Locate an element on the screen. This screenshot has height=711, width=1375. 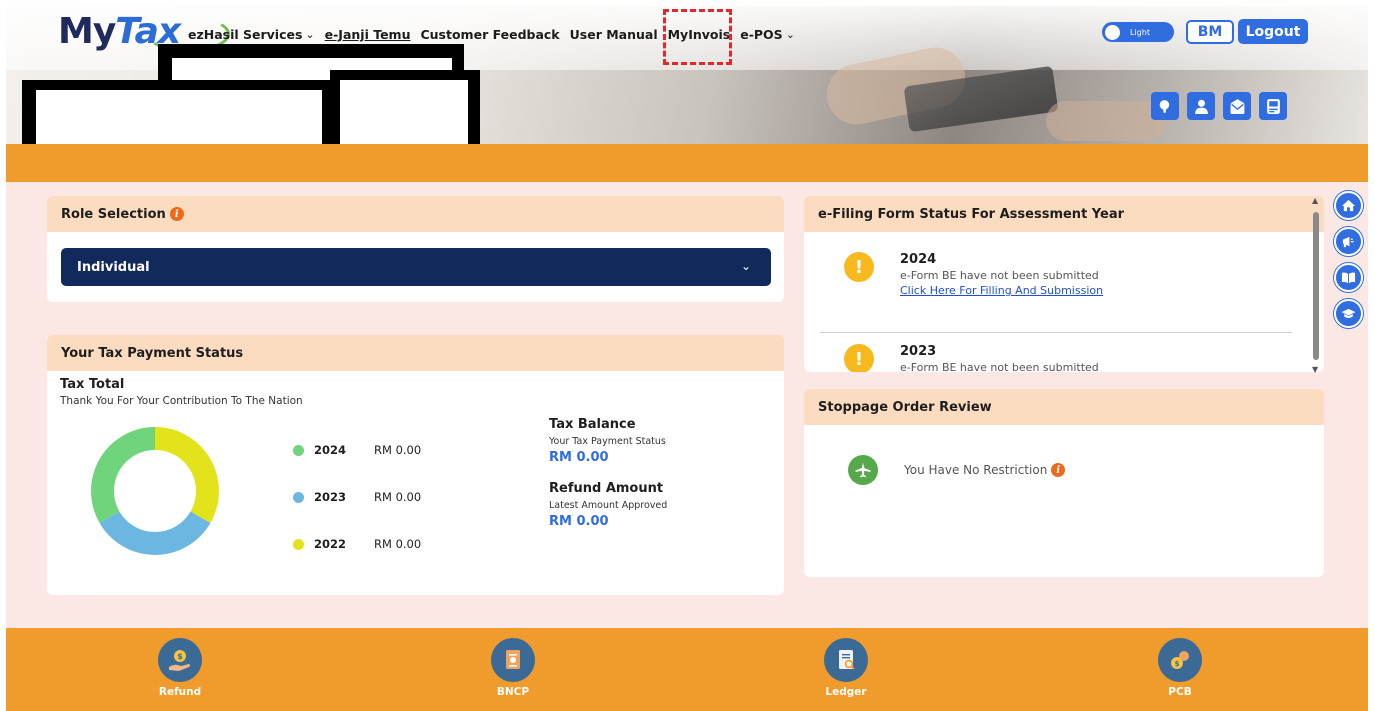
donut-legend: 2024 RM 0.00 2023 RM 0.00 2022 RM 0.00 is located at coordinates (357, 509).